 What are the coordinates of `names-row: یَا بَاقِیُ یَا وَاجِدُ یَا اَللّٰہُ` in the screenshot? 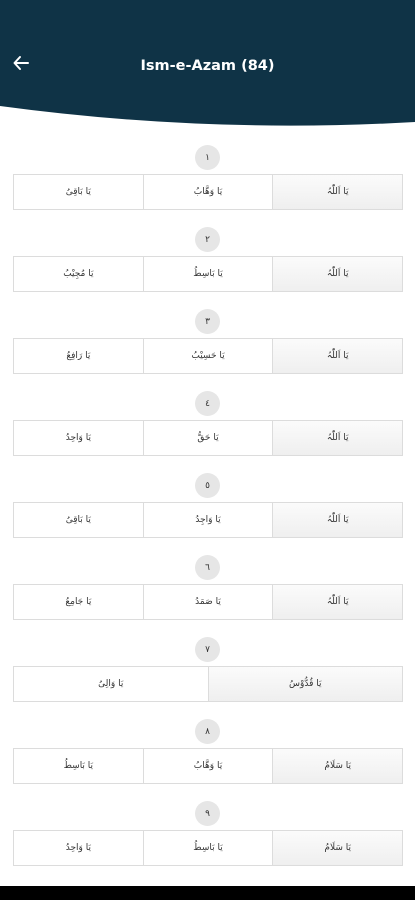 It's located at (208, 520).